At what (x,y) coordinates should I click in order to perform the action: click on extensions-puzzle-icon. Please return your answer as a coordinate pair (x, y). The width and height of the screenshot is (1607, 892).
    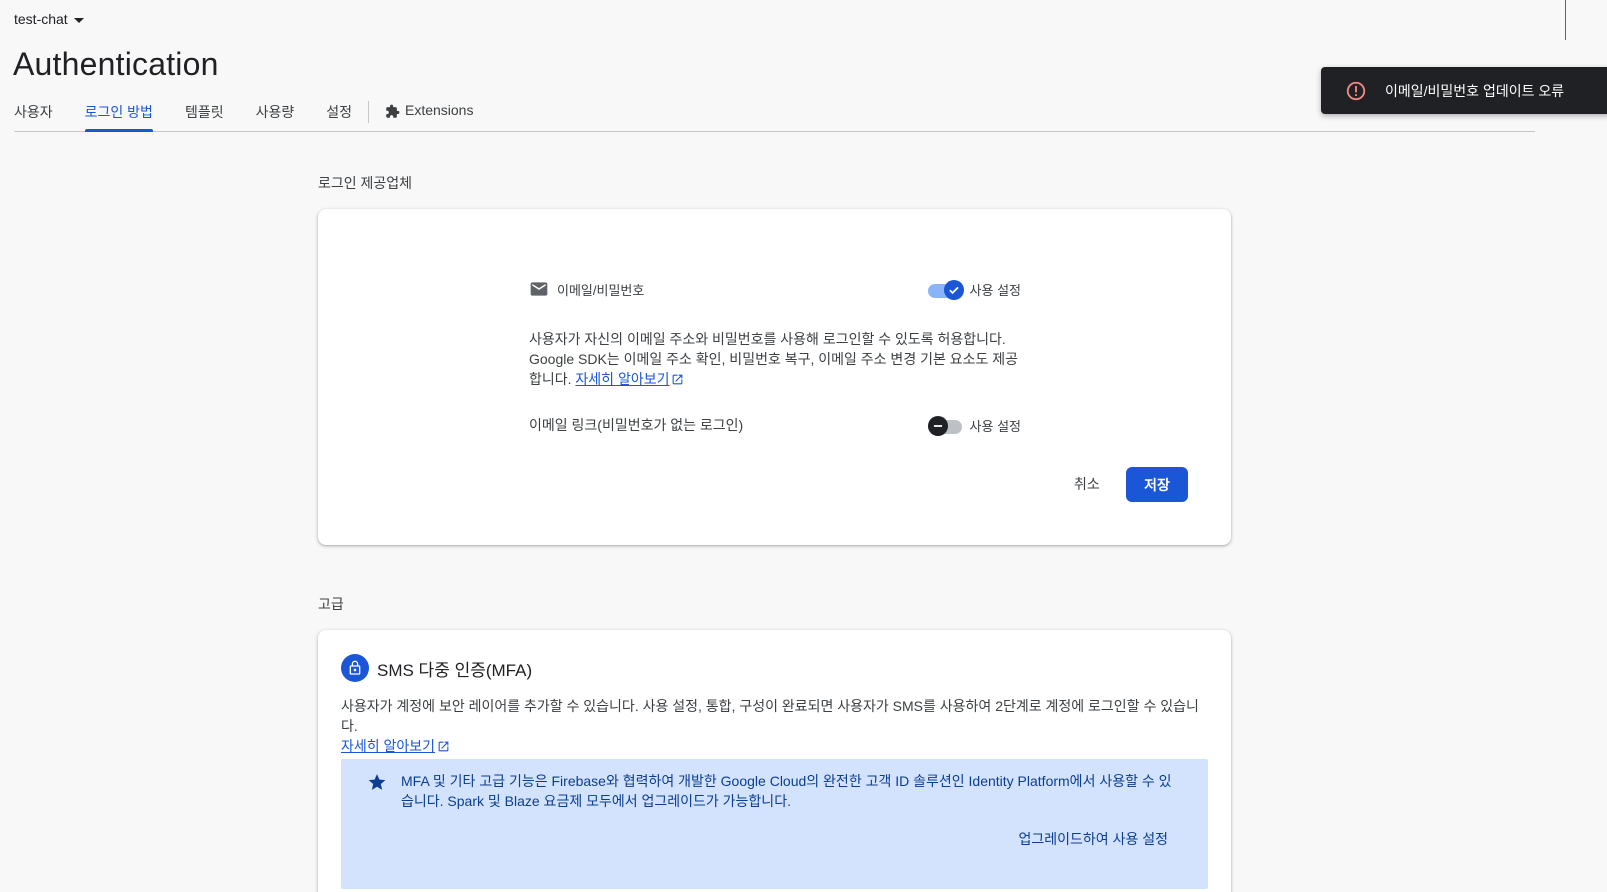
    Looking at the image, I should click on (393, 111).